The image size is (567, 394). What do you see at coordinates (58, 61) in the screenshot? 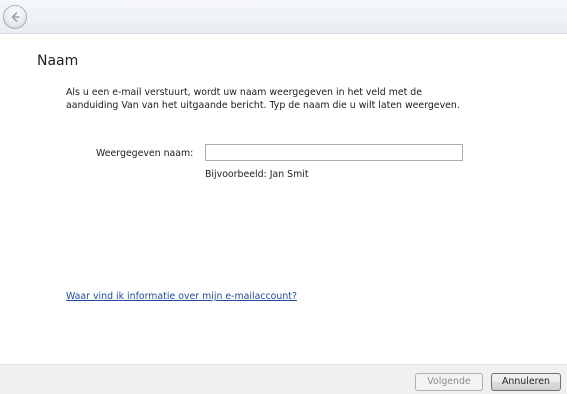
I see `page-title: Naam` at bounding box center [58, 61].